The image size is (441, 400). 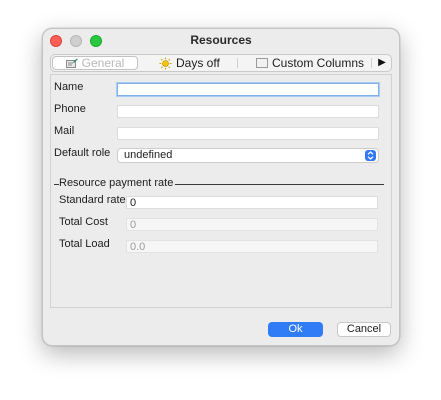 What do you see at coordinates (83, 222) in the screenshot?
I see `total-cost-label: Total Cost` at bounding box center [83, 222].